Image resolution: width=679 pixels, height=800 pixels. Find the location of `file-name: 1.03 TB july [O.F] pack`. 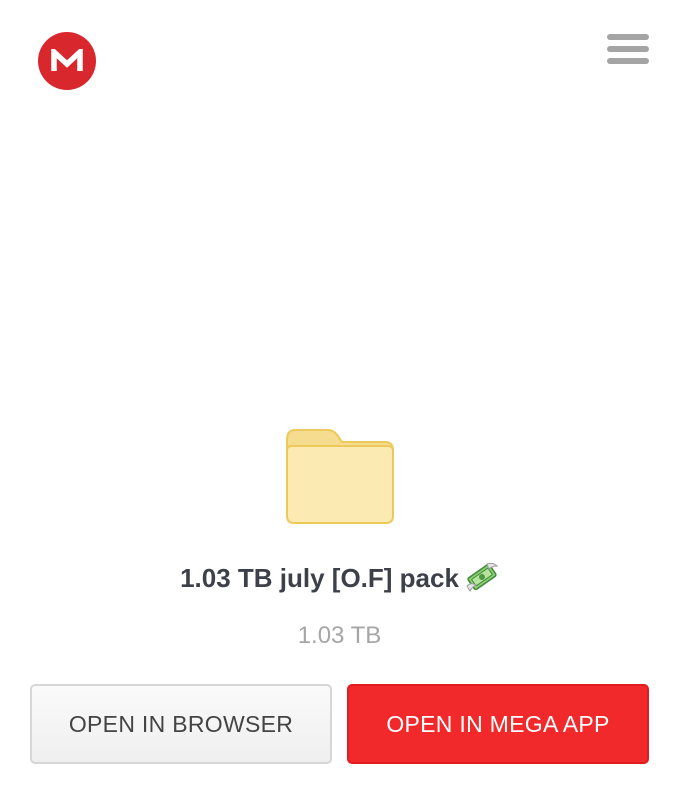

file-name: 1.03 TB july [O.F] pack is located at coordinates (339, 580).